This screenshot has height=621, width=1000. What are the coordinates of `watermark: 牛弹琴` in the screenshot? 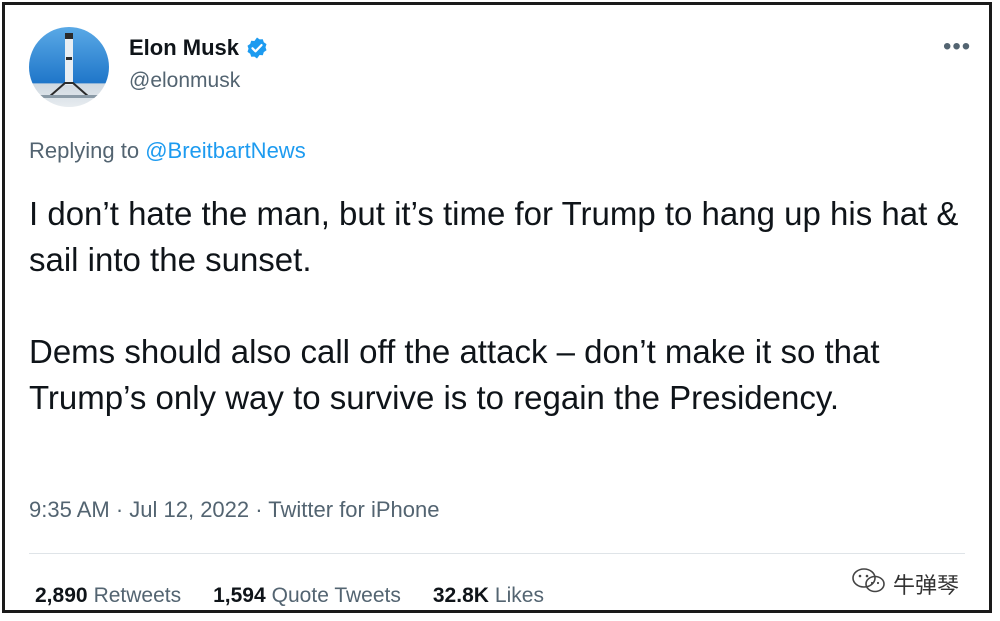 It's located at (905, 584).